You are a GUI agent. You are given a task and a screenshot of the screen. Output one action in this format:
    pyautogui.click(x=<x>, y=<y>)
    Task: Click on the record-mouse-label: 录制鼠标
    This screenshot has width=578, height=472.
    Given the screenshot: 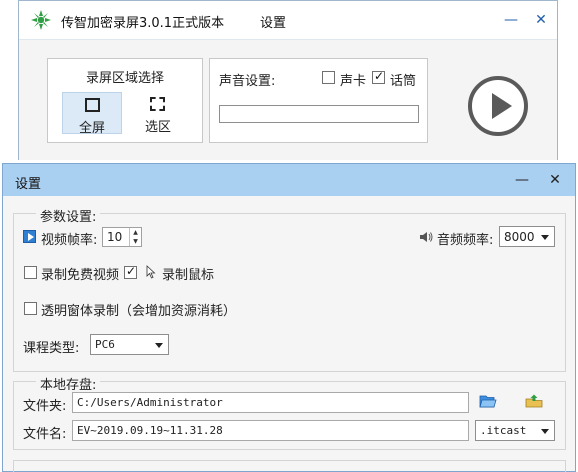 What is the action you would take?
    pyautogui.click(x=188, y=275)
    